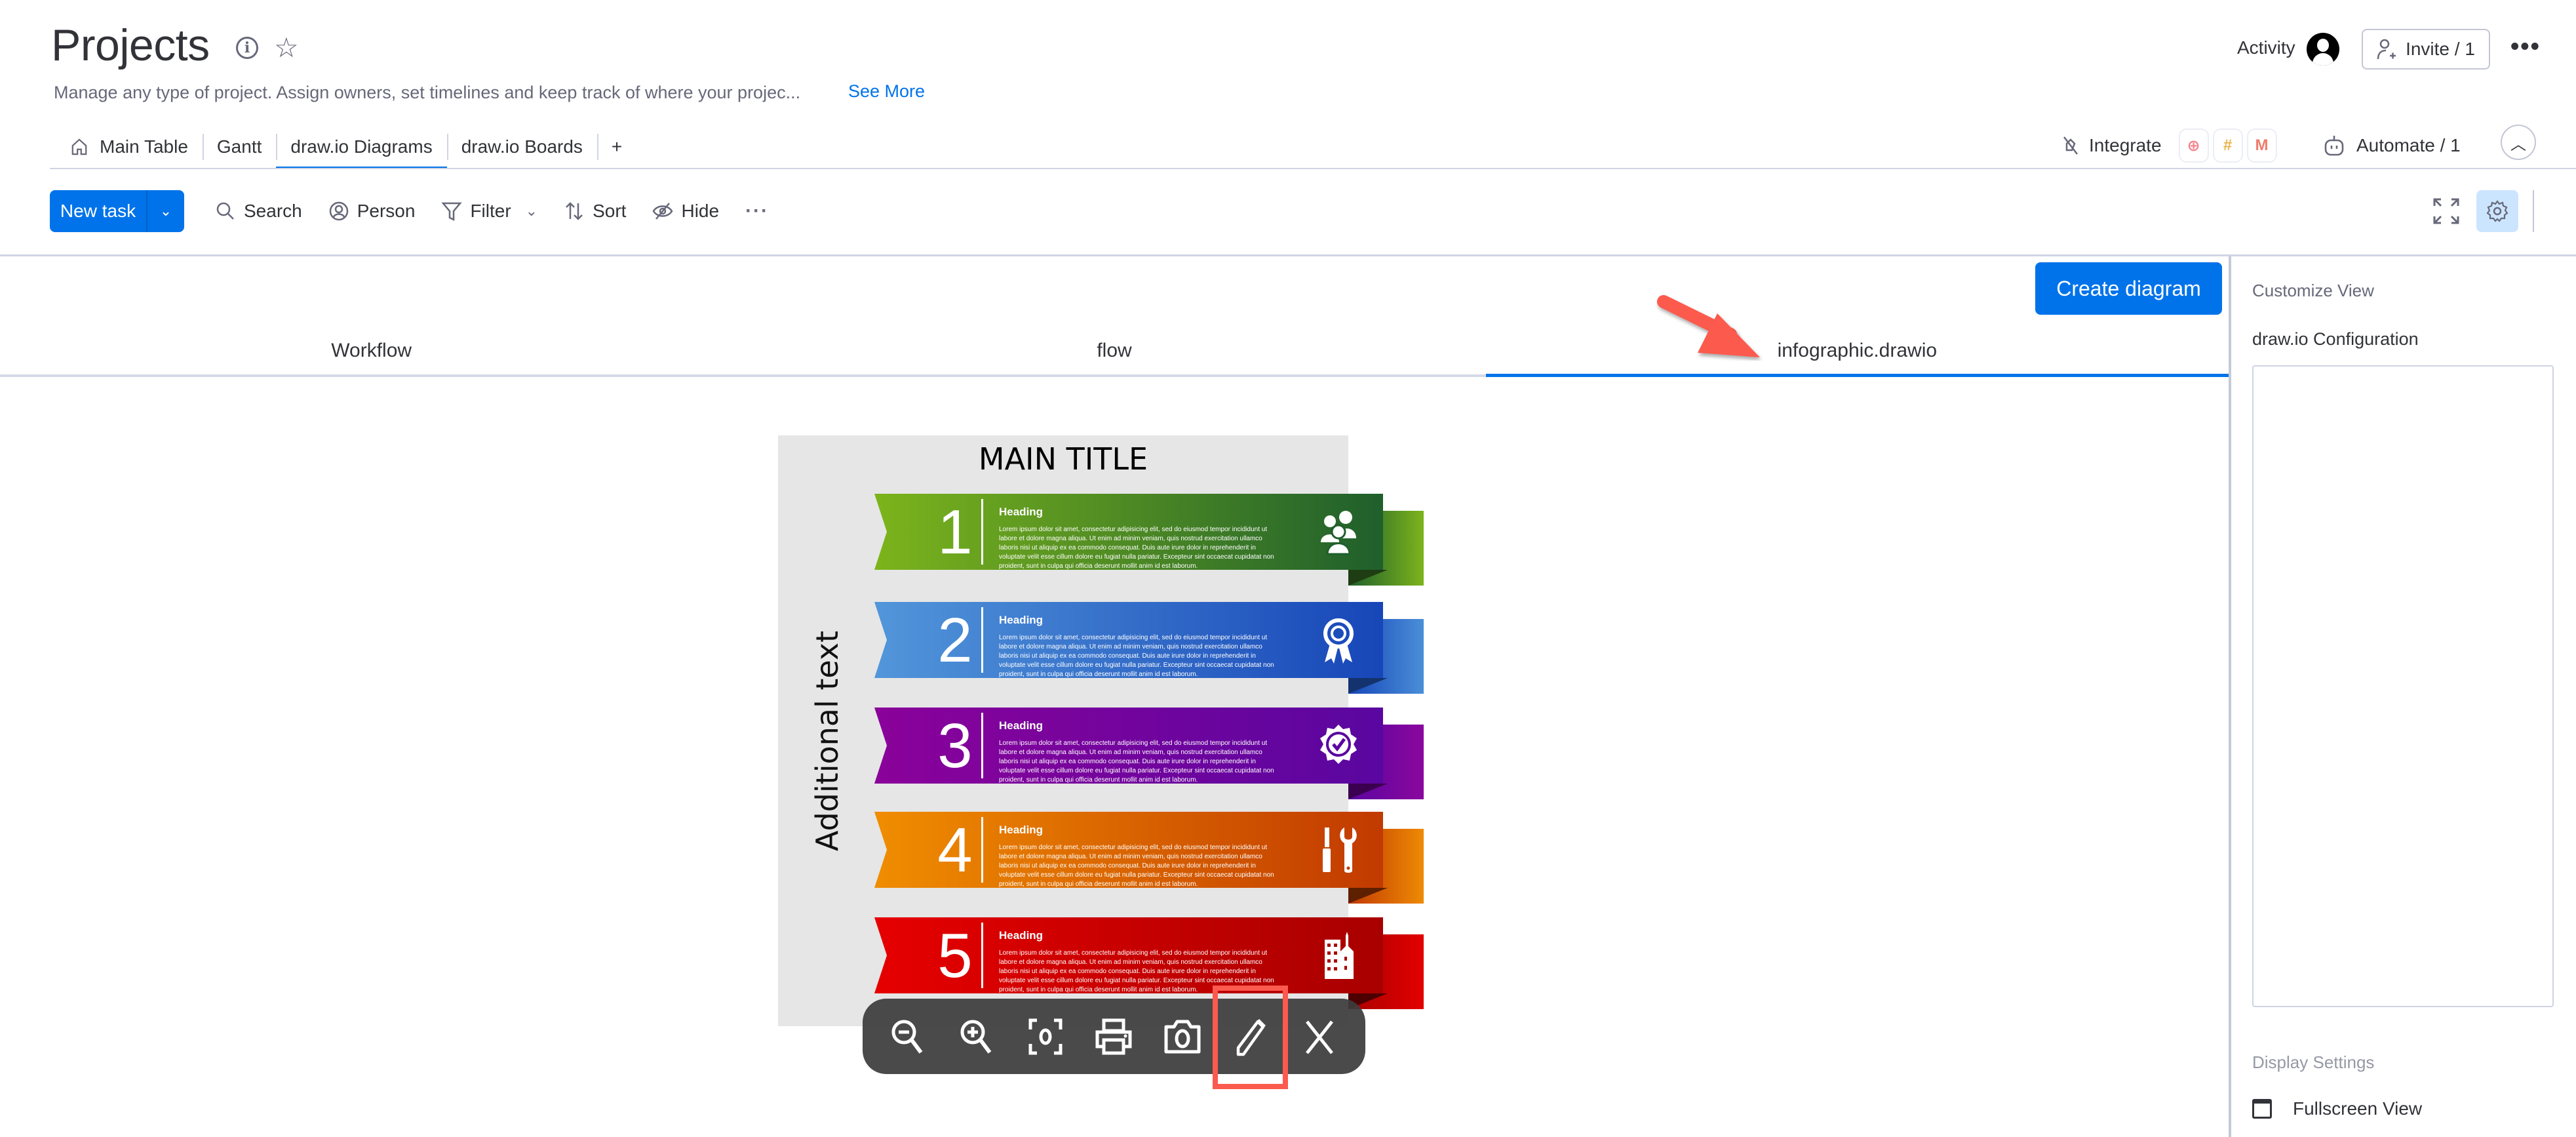 The height and width of the screenshot is (1137, 2576). I want to click on camera-icon, so click(1182, 1036).